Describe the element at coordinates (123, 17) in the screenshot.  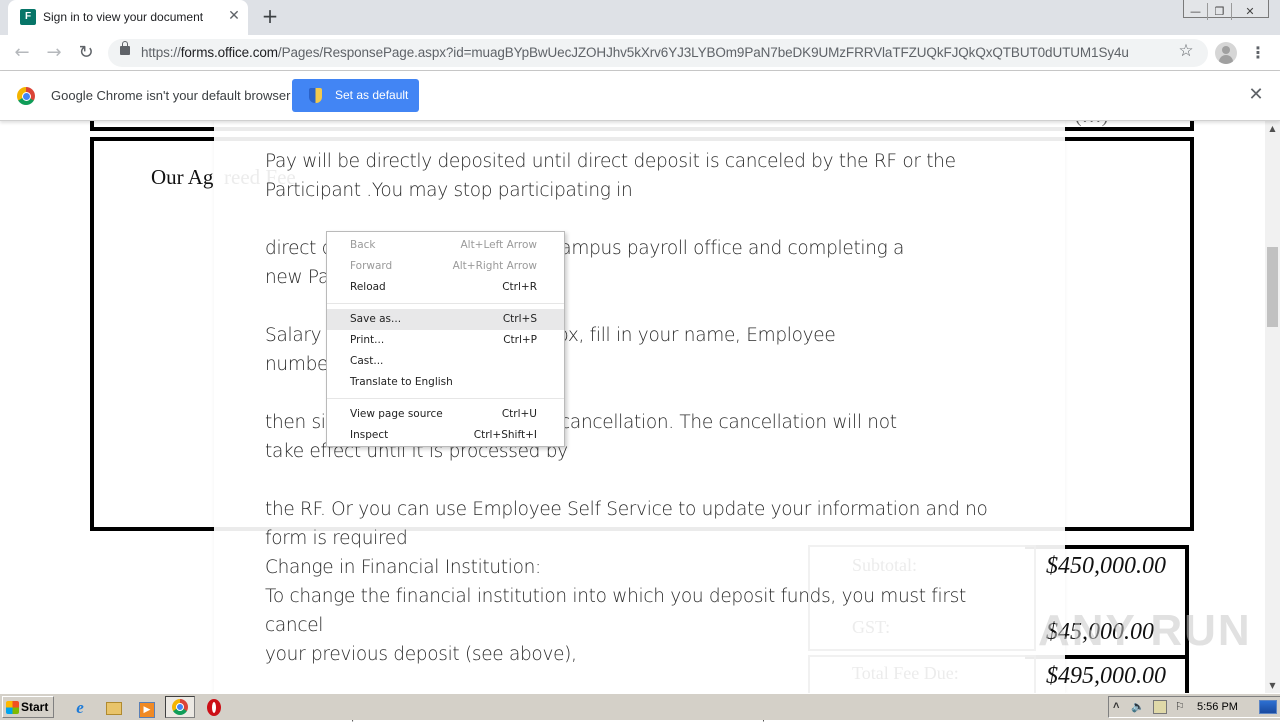
I see `tab-title: Sign in to view your document` at that location.